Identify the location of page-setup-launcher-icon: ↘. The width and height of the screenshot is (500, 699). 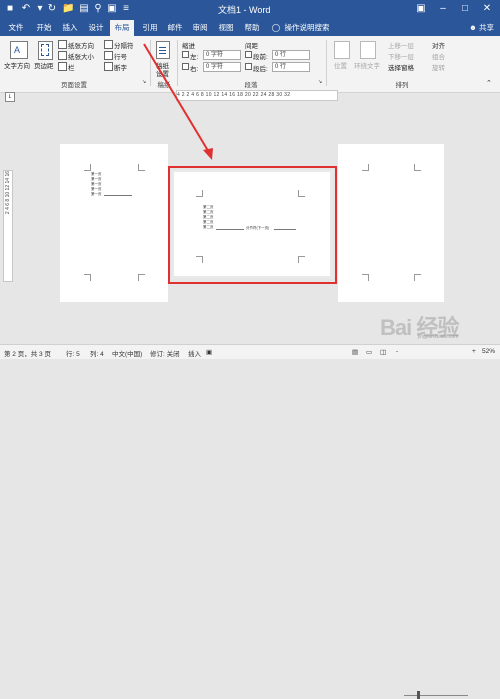
(144, 82).